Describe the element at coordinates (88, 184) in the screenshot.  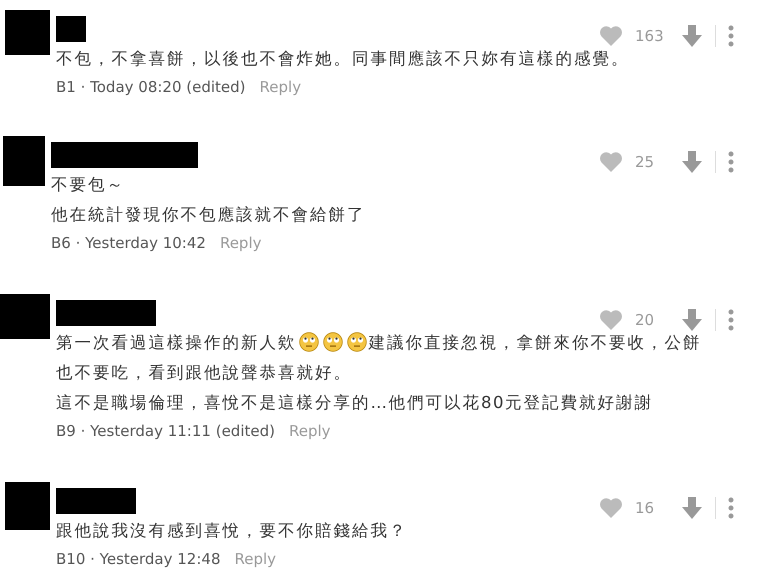
I see `comment-text: 不要包～` at that location.